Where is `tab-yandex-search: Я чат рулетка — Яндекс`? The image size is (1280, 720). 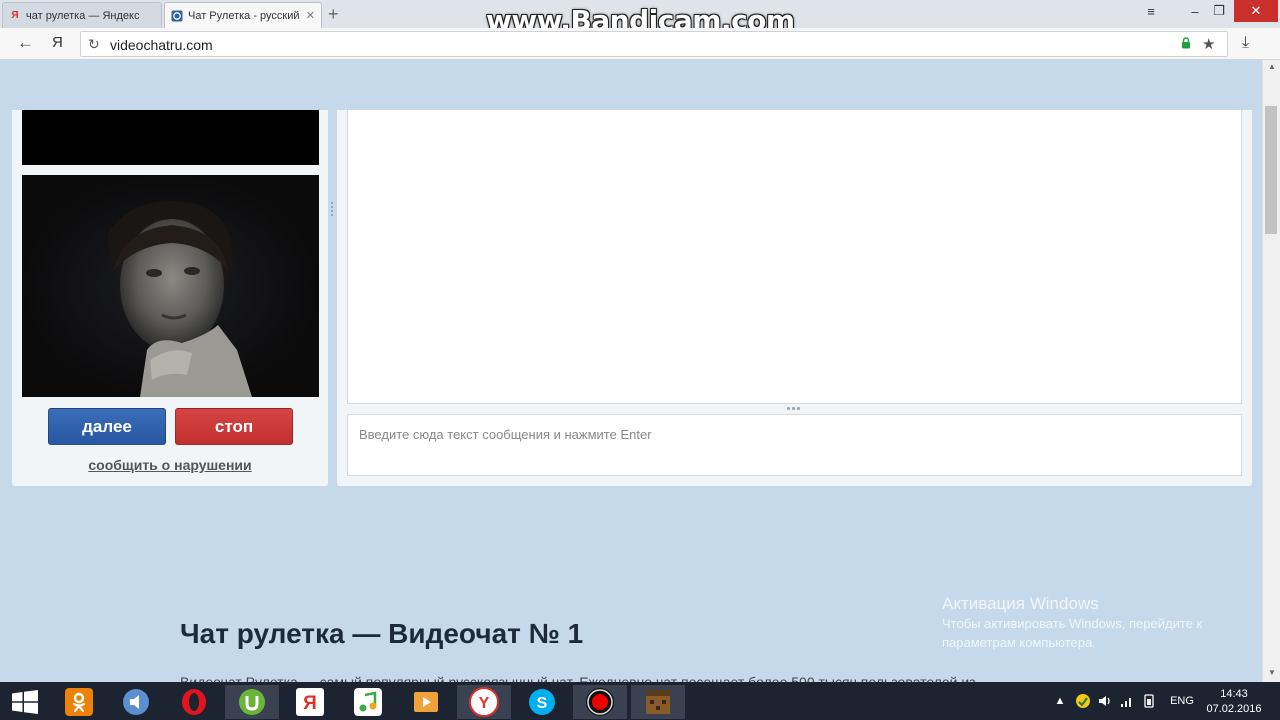
tab-yandex-search: Я чат рулетка — Яндекс is located at coordinates (82, 15).